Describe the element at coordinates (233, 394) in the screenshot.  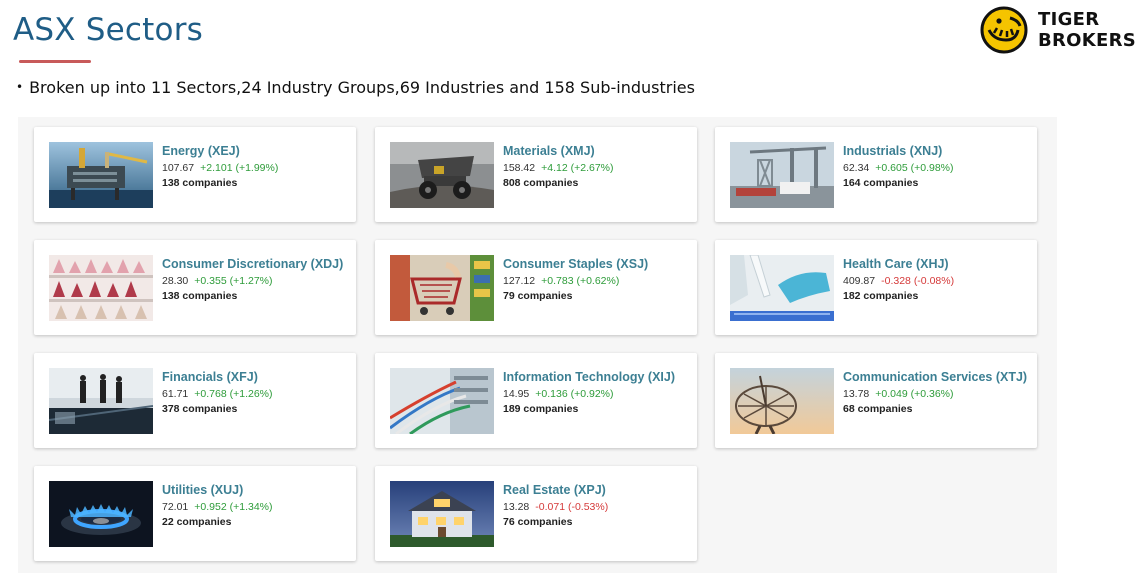
I see `sector-change: +0.768 (+1.26%)` at that location.